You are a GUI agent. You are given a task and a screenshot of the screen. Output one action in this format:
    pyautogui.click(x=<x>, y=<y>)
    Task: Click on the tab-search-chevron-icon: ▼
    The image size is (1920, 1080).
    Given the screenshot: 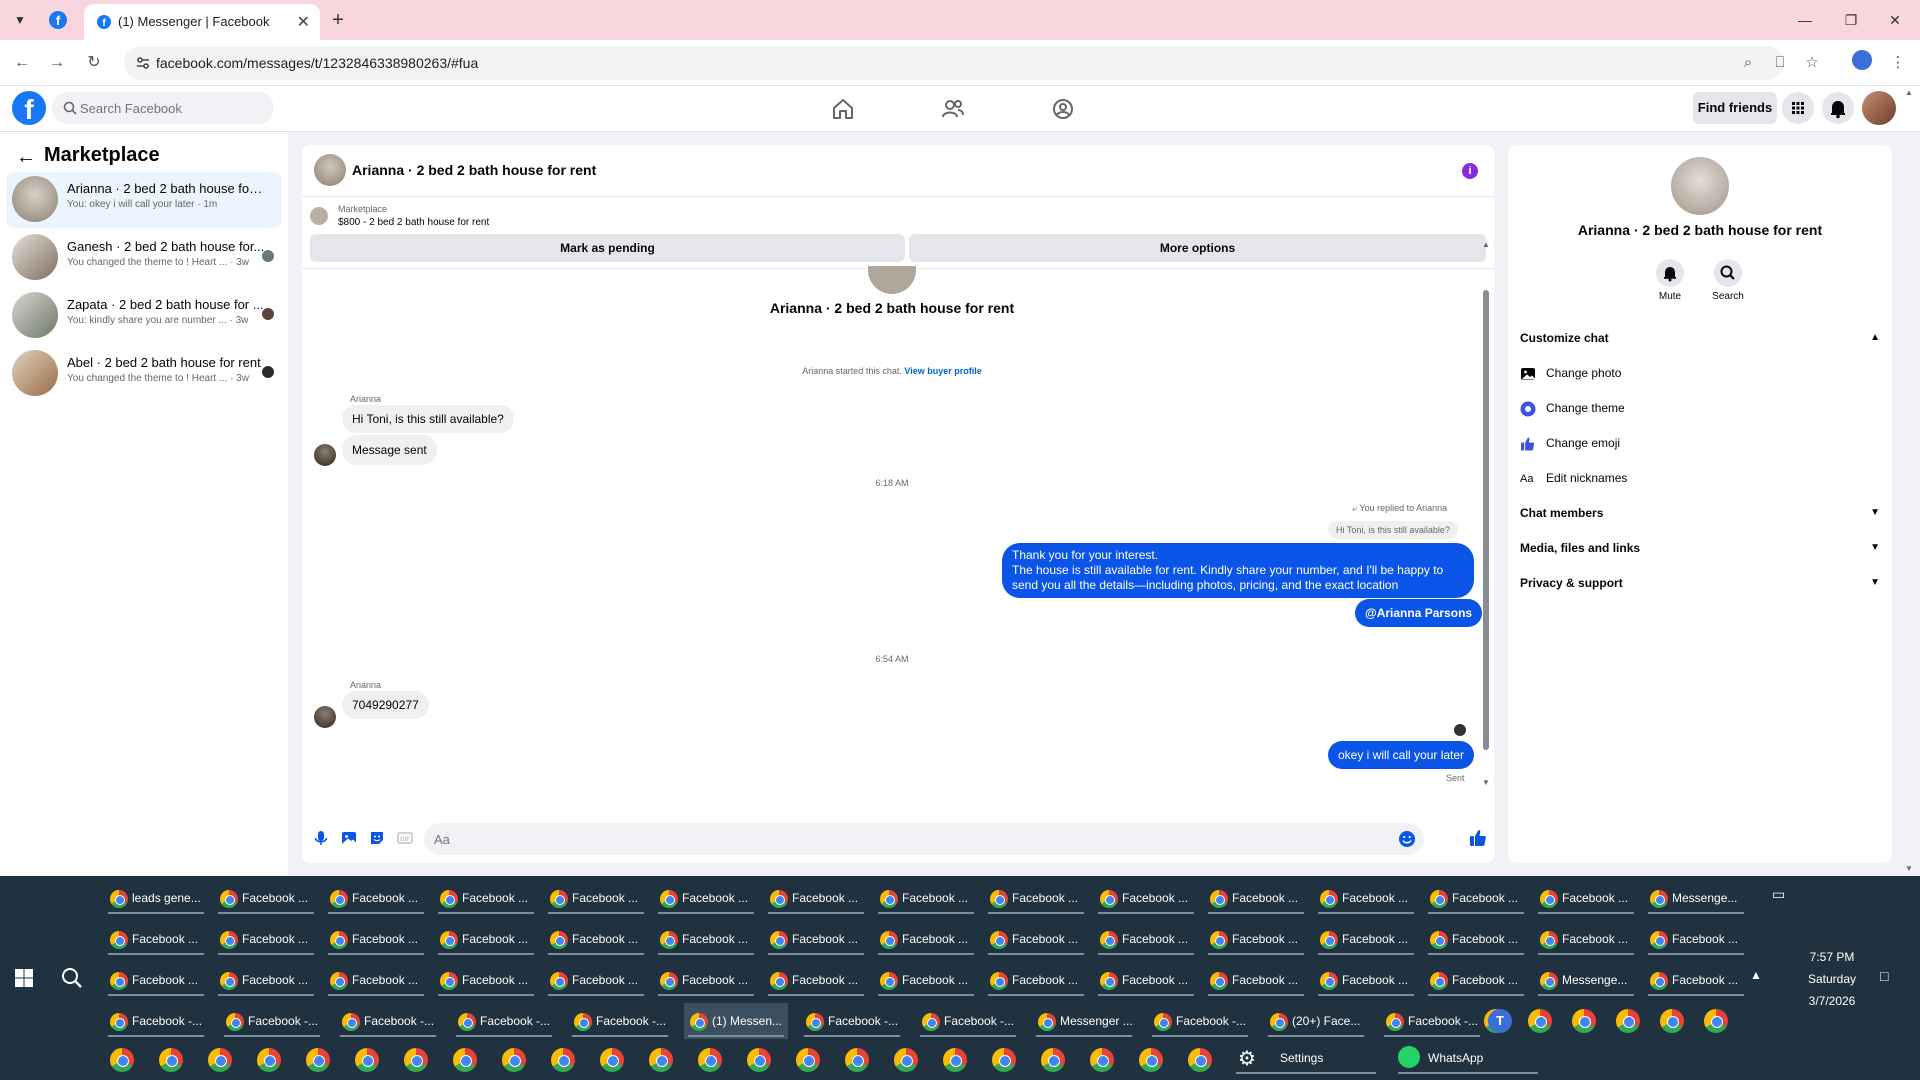 What is the action you would take?
    pyautogui.click(x=20, y=20)
    